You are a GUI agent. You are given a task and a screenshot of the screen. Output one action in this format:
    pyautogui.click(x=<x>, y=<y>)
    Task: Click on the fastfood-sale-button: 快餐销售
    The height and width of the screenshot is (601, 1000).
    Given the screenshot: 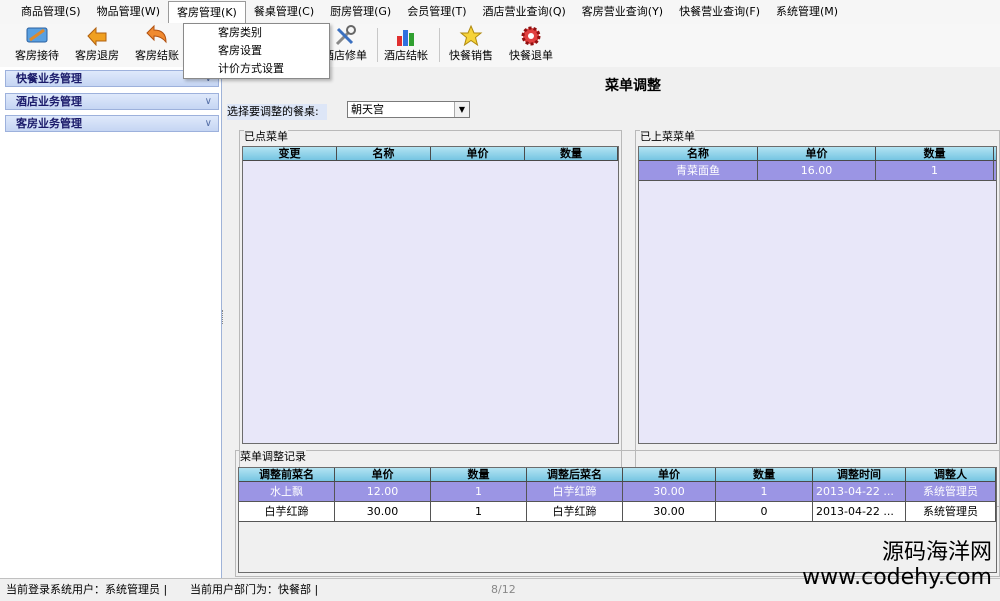 What is the action you would take?
    pyautogui.click(x=471, y=45)
    